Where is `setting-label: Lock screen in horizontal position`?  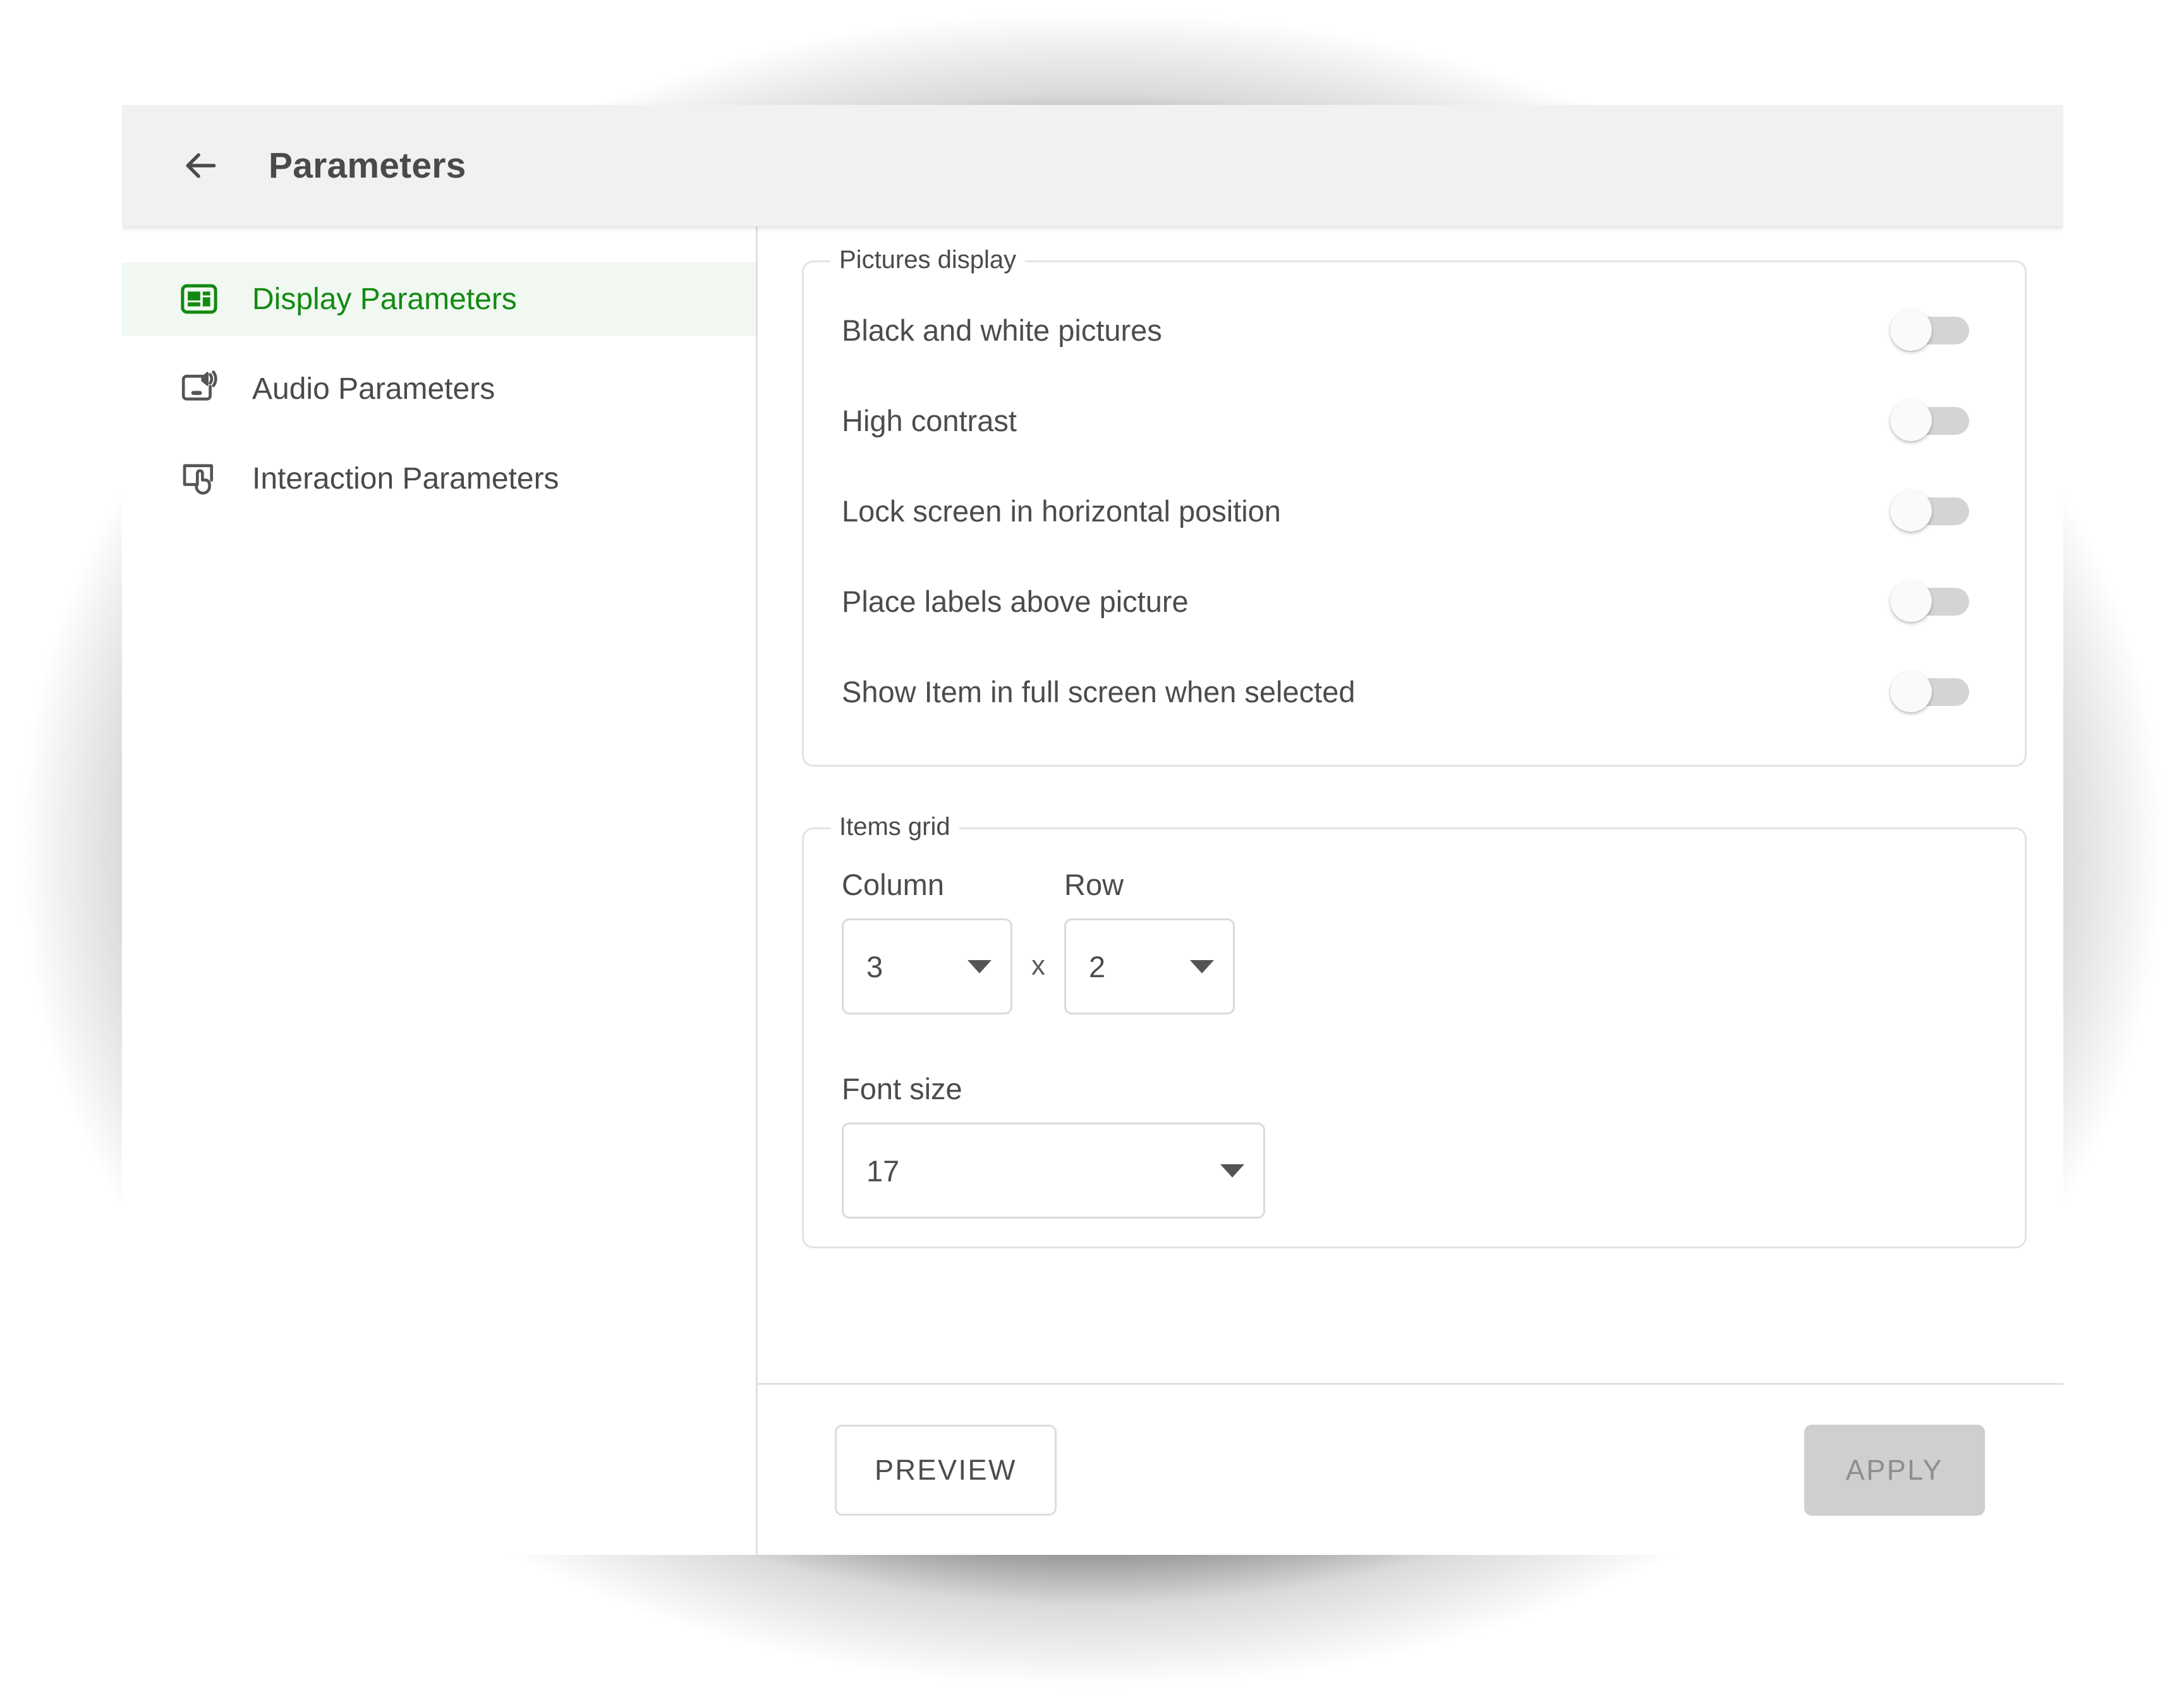 setting-label: Lock screen in horizontal position is located at coordinates (1061, 511).